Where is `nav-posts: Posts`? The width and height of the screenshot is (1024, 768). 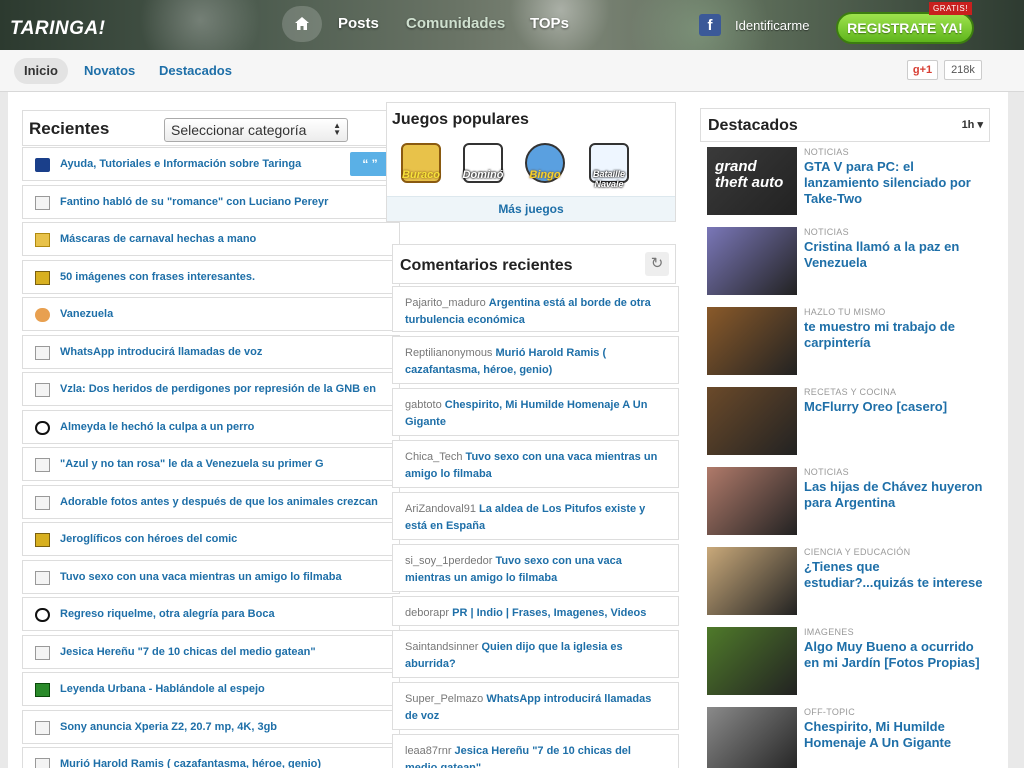 nav-posts: Posts is located at coordinates (358, 23).